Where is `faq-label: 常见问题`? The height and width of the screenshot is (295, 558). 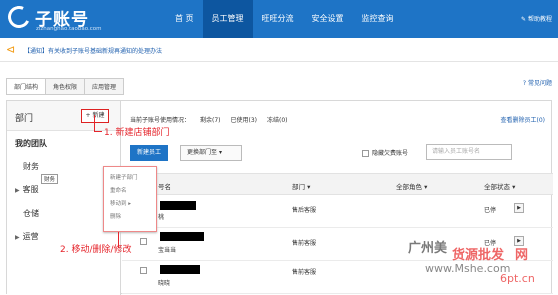 faq-label: 常见问题 is located at coordinates (539, 83).